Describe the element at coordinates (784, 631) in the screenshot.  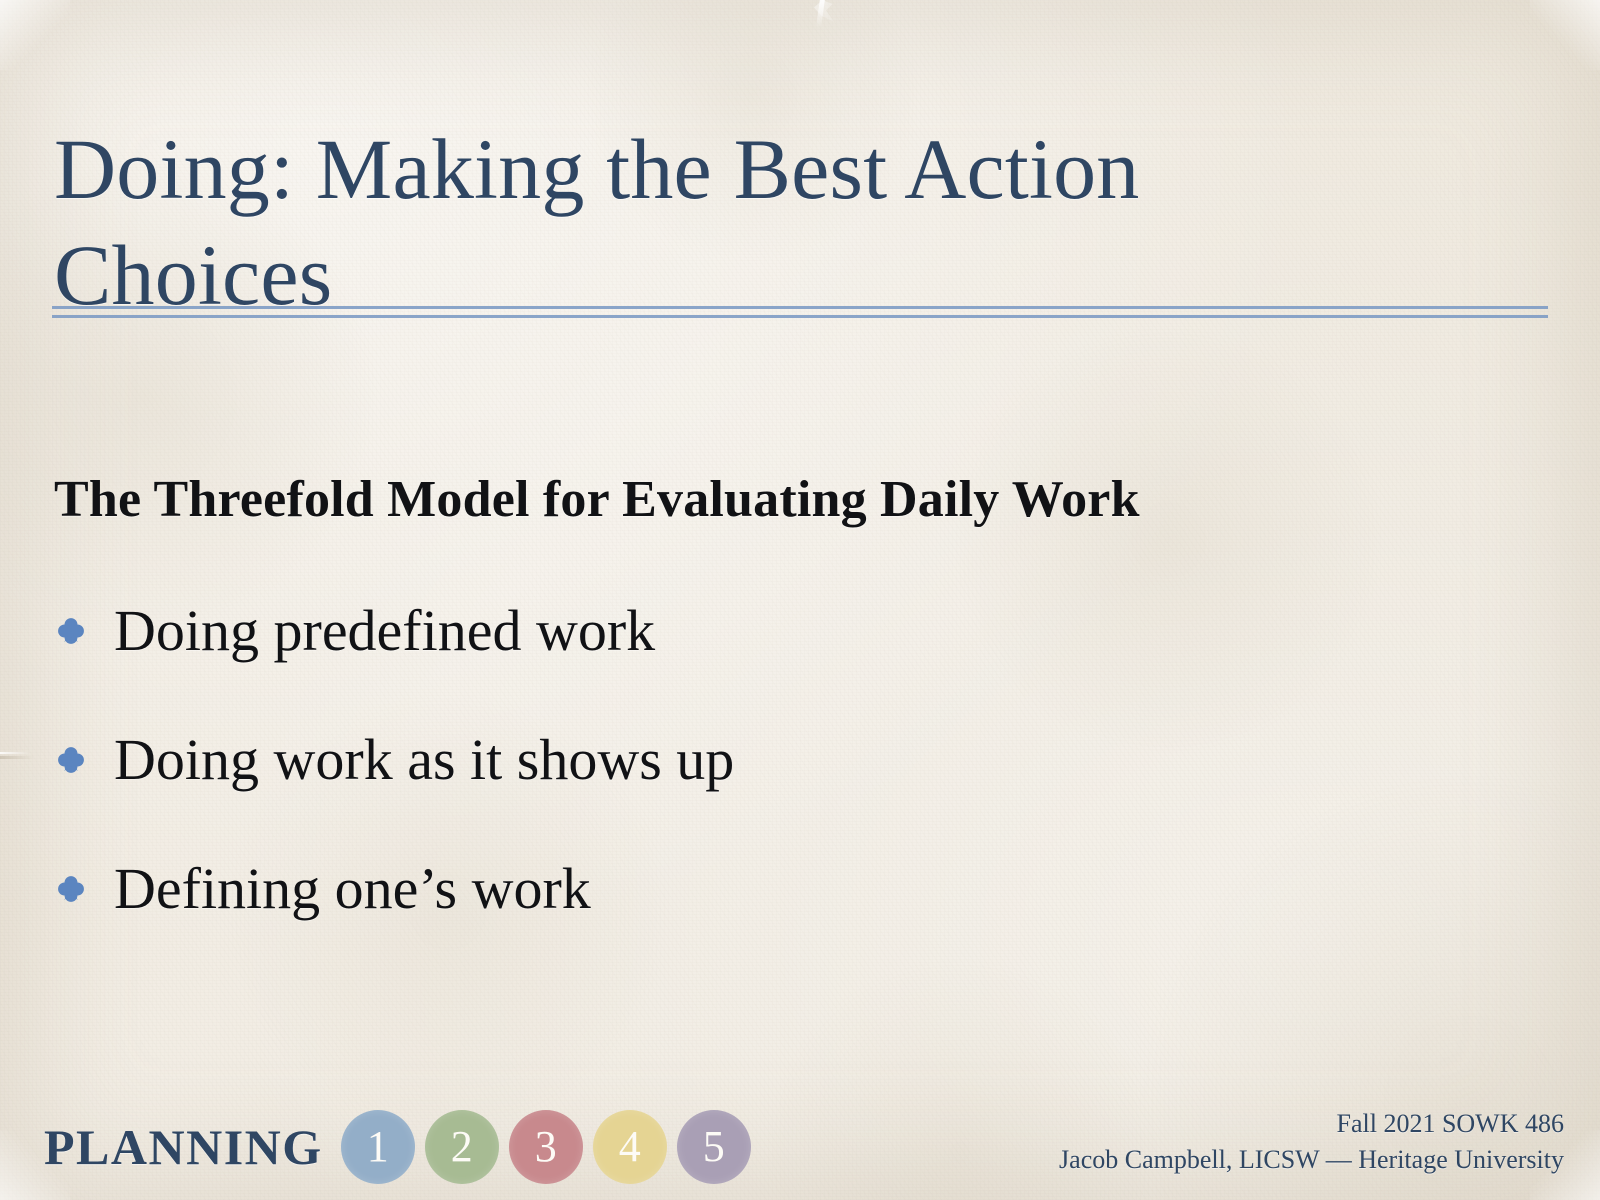
I see `list-item: Doing predefined work` at that location.